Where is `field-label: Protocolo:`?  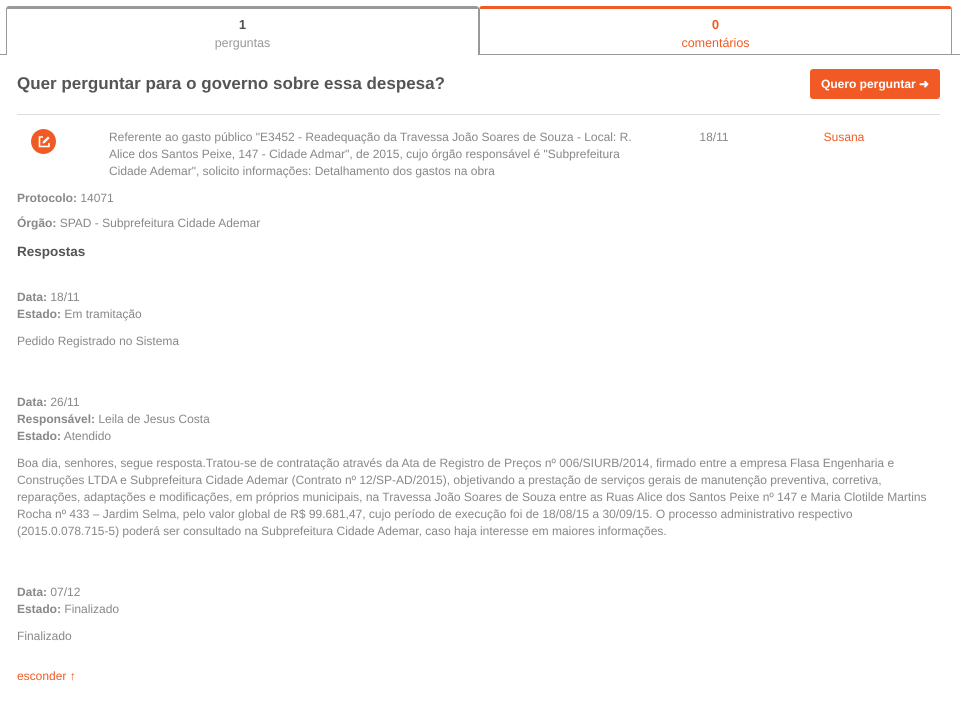
field-label: Protocolo: is located at coordinates (47, 198).